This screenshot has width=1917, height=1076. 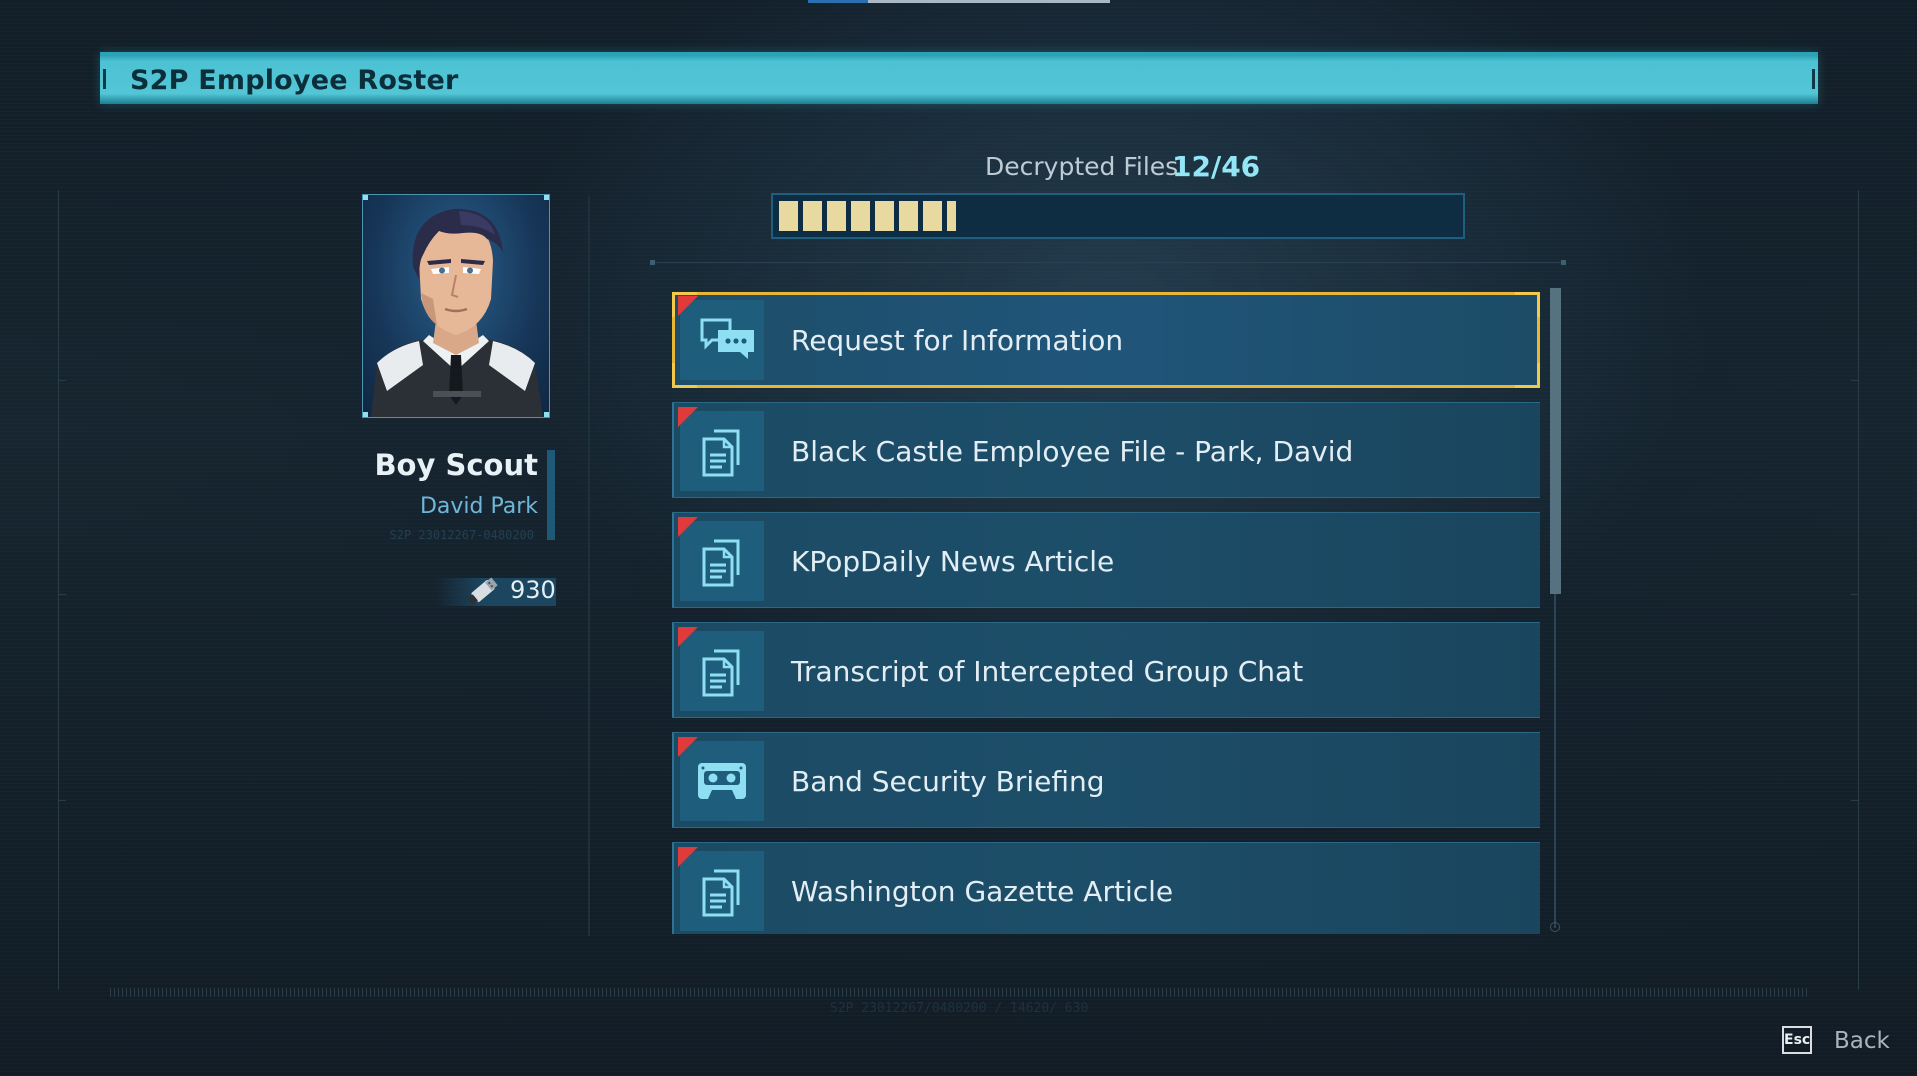 What do you see at coordinates (457, 312) in the screenshot?
I see `character-portrait-image` at bounding box center [457, 312].